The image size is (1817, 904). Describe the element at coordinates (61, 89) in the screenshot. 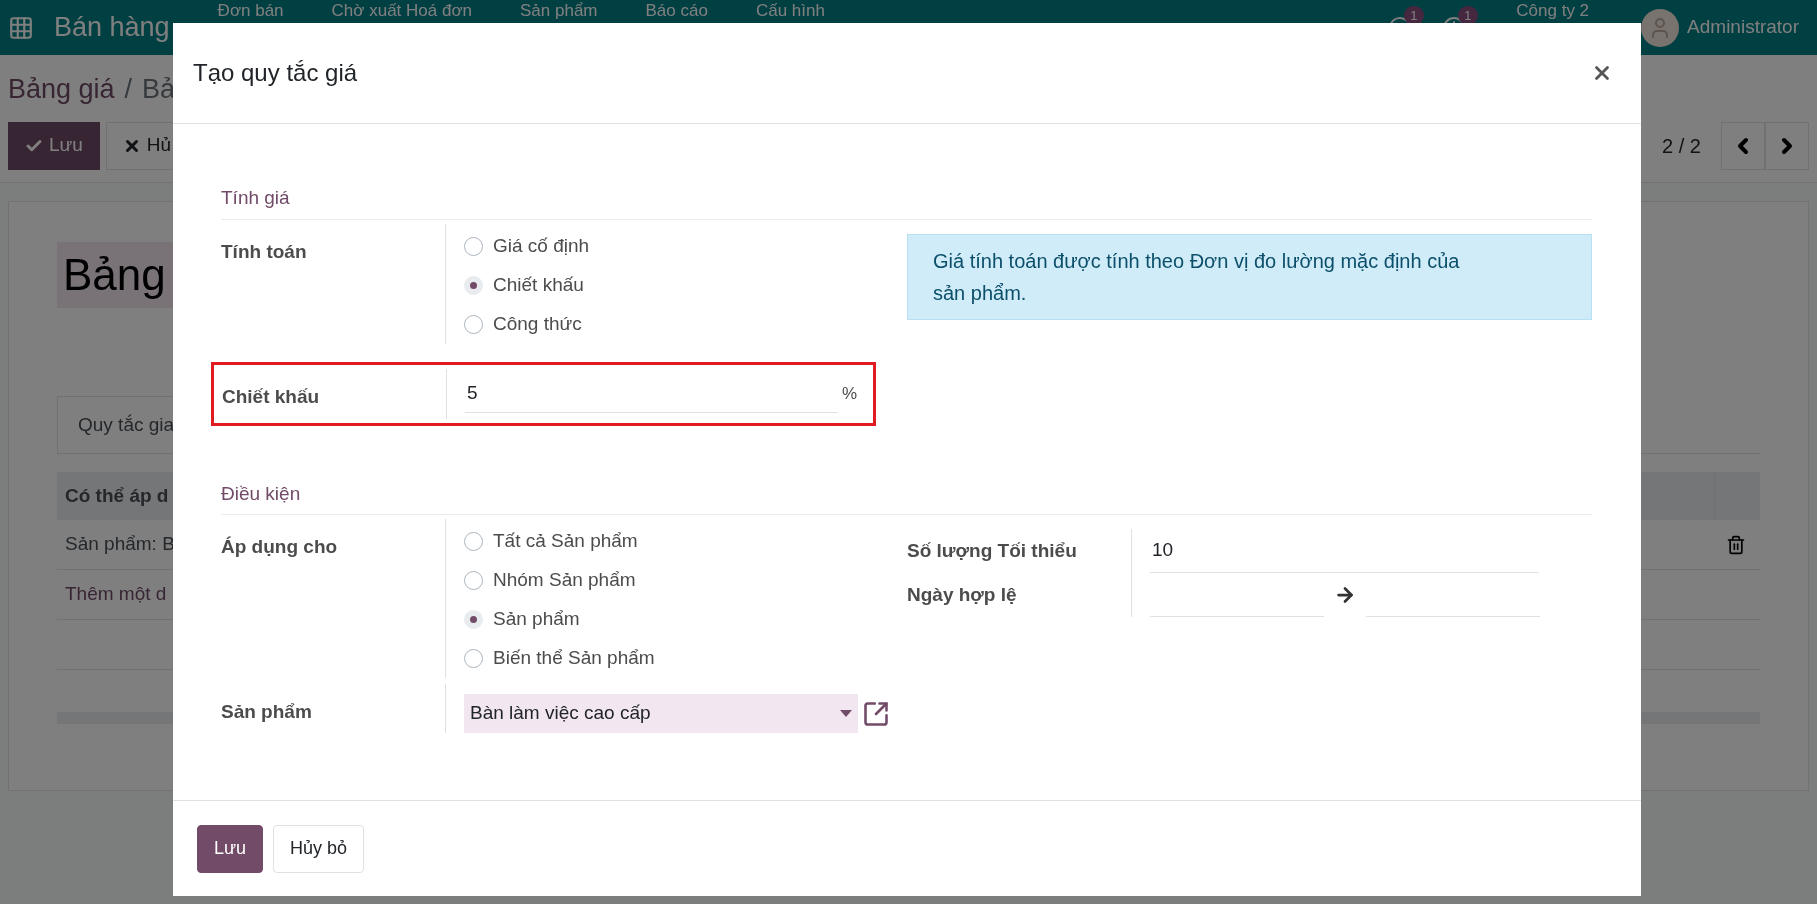

I see `breadcrumb-link: Bảng giá` at that location.